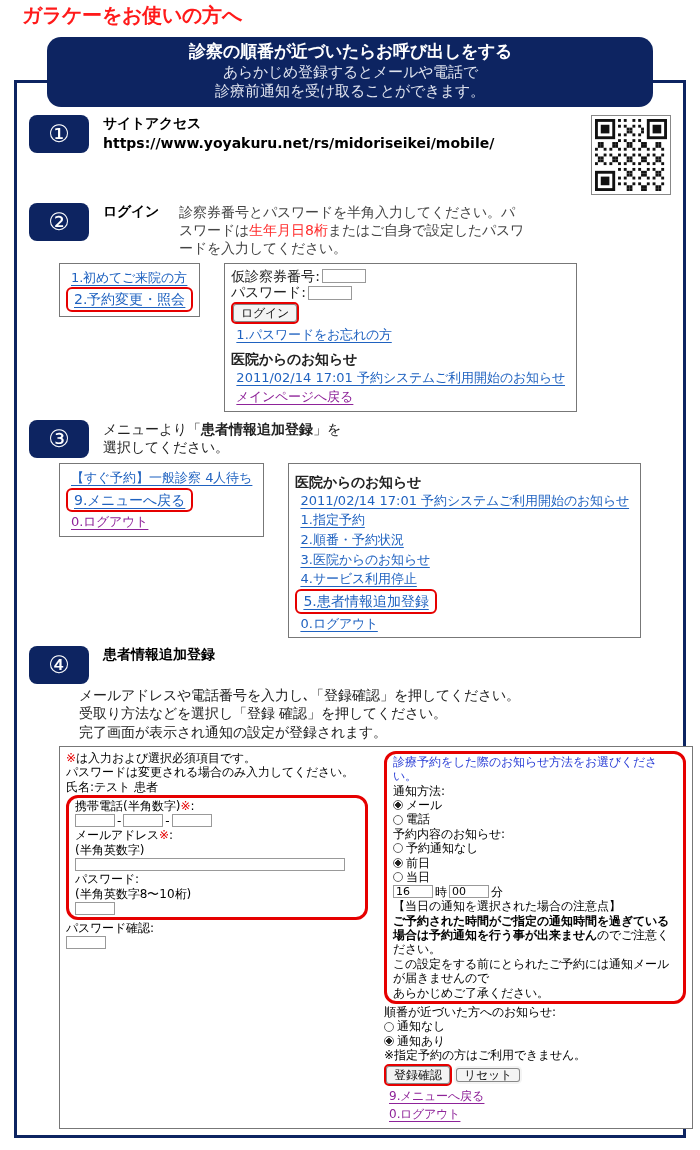 The image size is (700, 1150). I want to click on menu-link: 1.指定予約, so click(332, 520).